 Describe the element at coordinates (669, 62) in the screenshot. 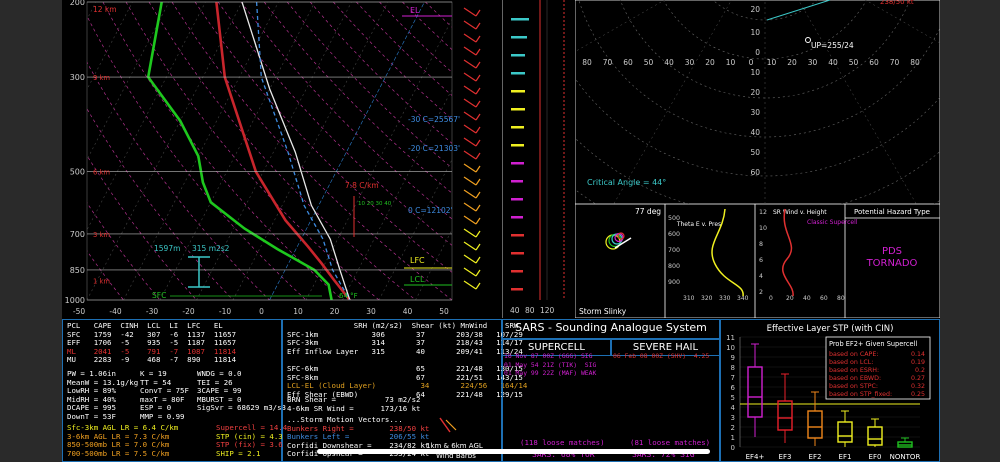

I see `hodo-x-tick: 40` at that location.